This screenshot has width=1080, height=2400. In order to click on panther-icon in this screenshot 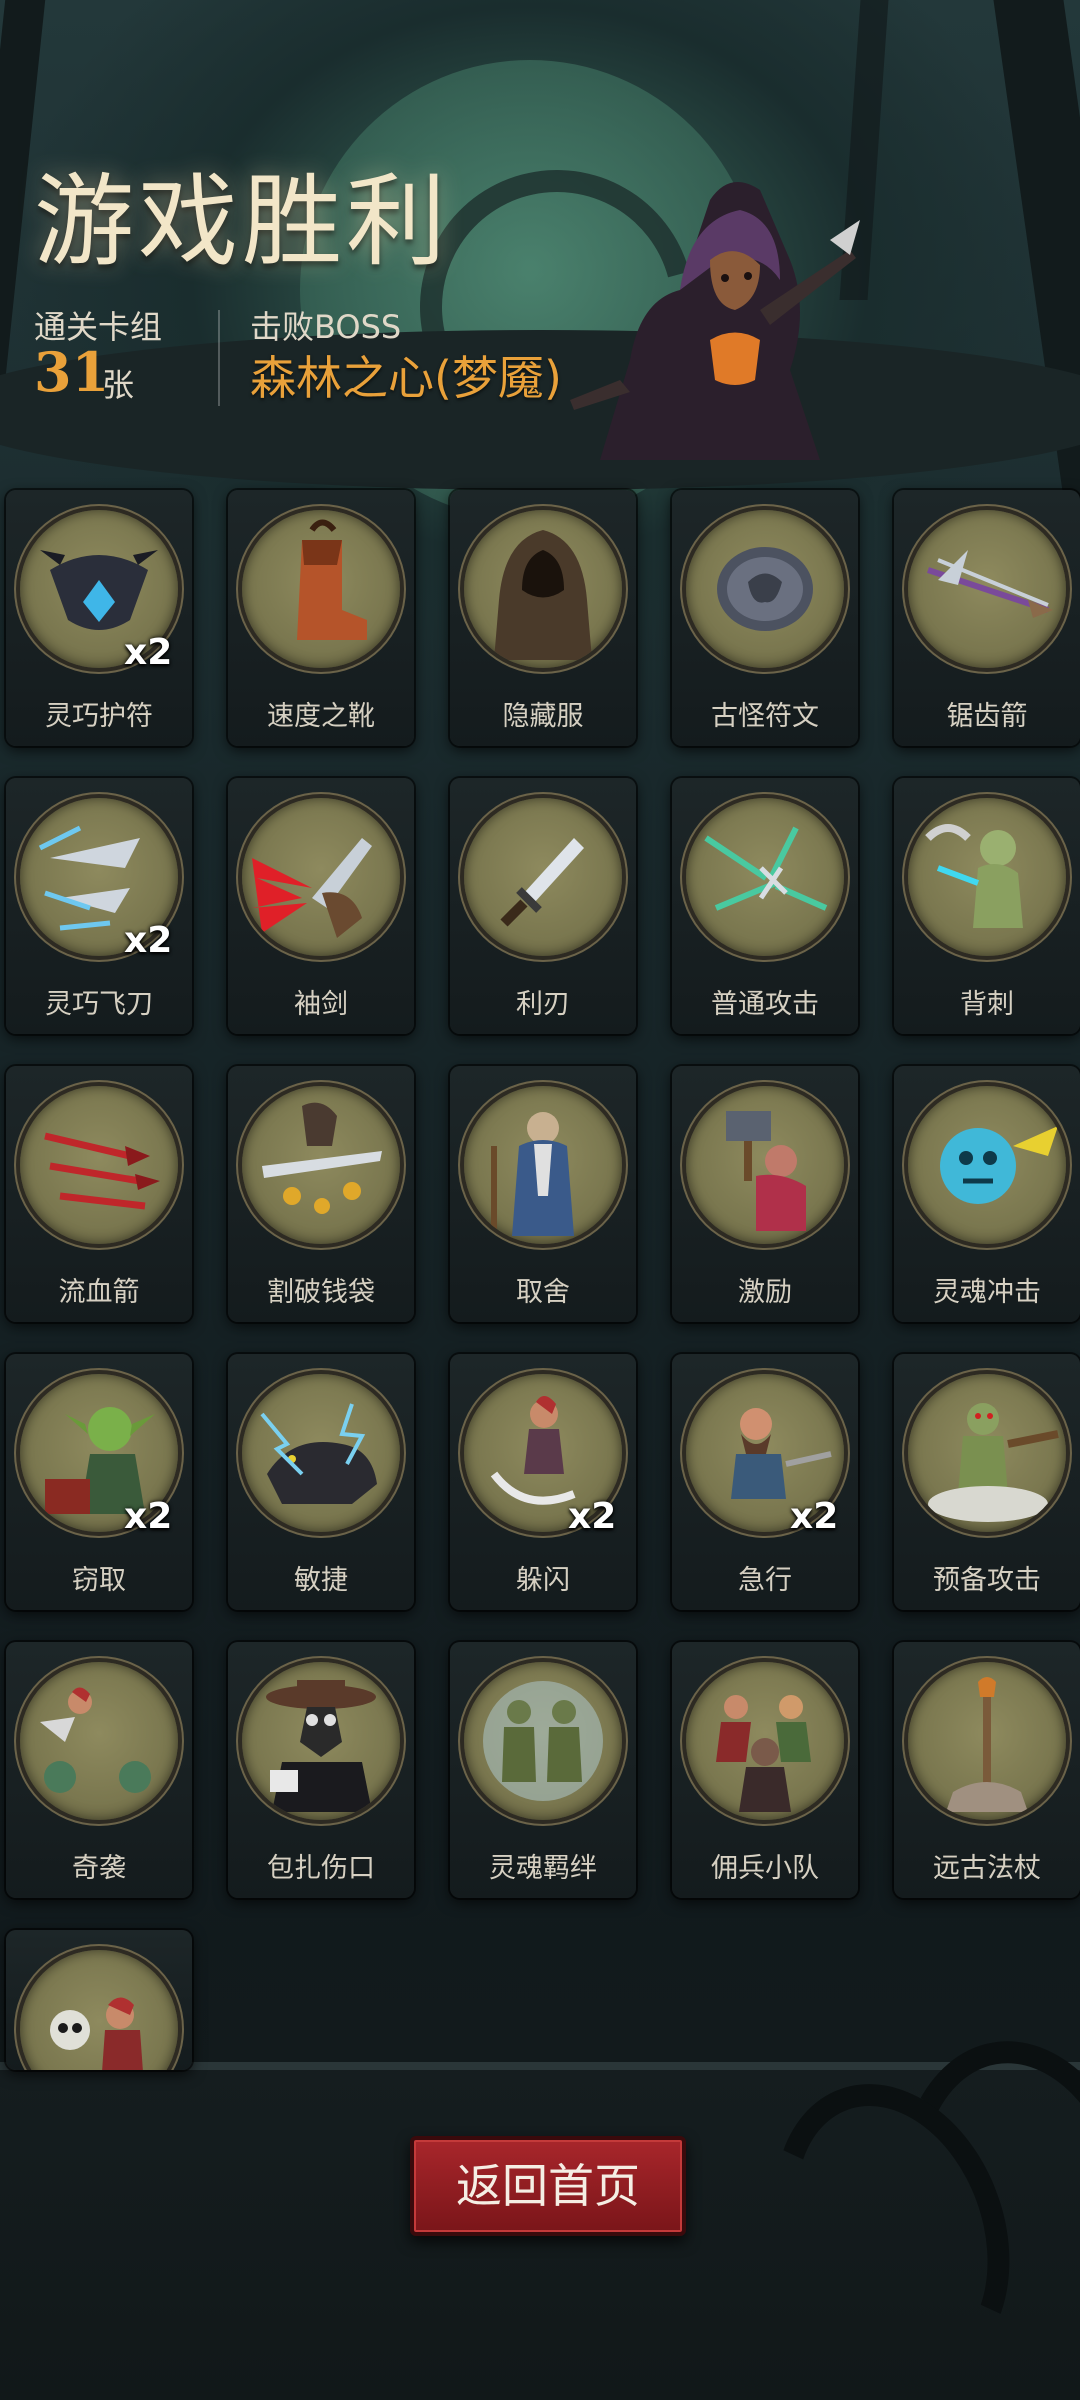, I will do `click(321, 1453)`.